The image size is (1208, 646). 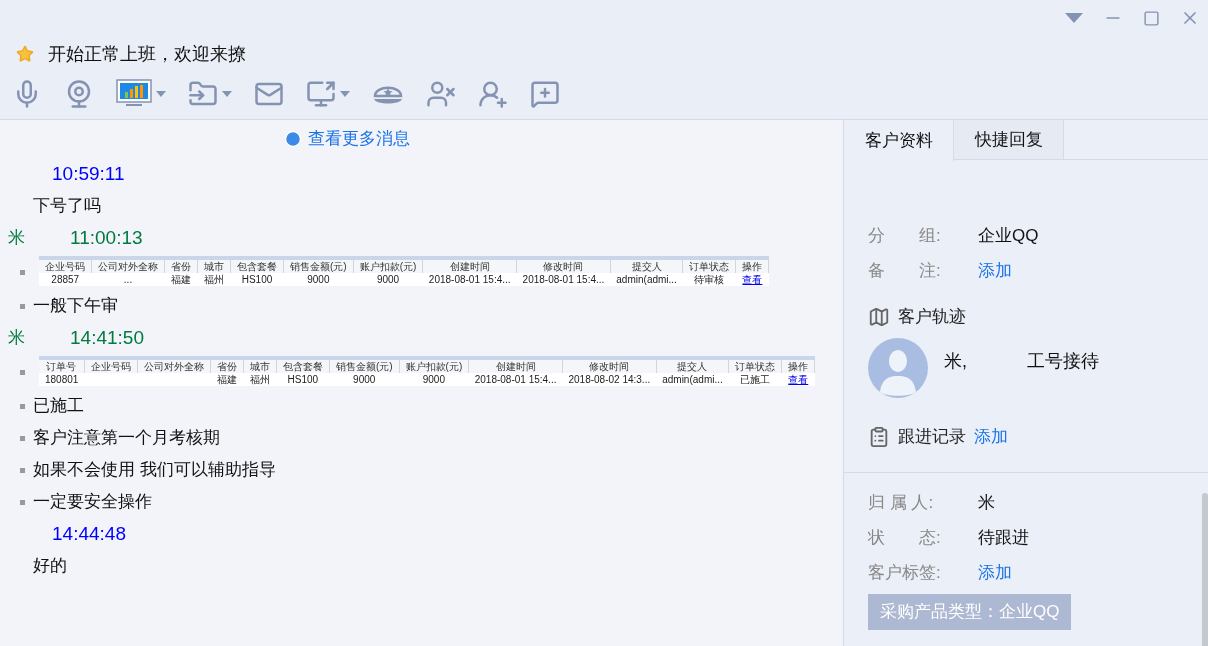 What do you see at coordinates (62, 379) in the screenshot?
I see `table-cell: 180801` at bounding box center [62, 379].